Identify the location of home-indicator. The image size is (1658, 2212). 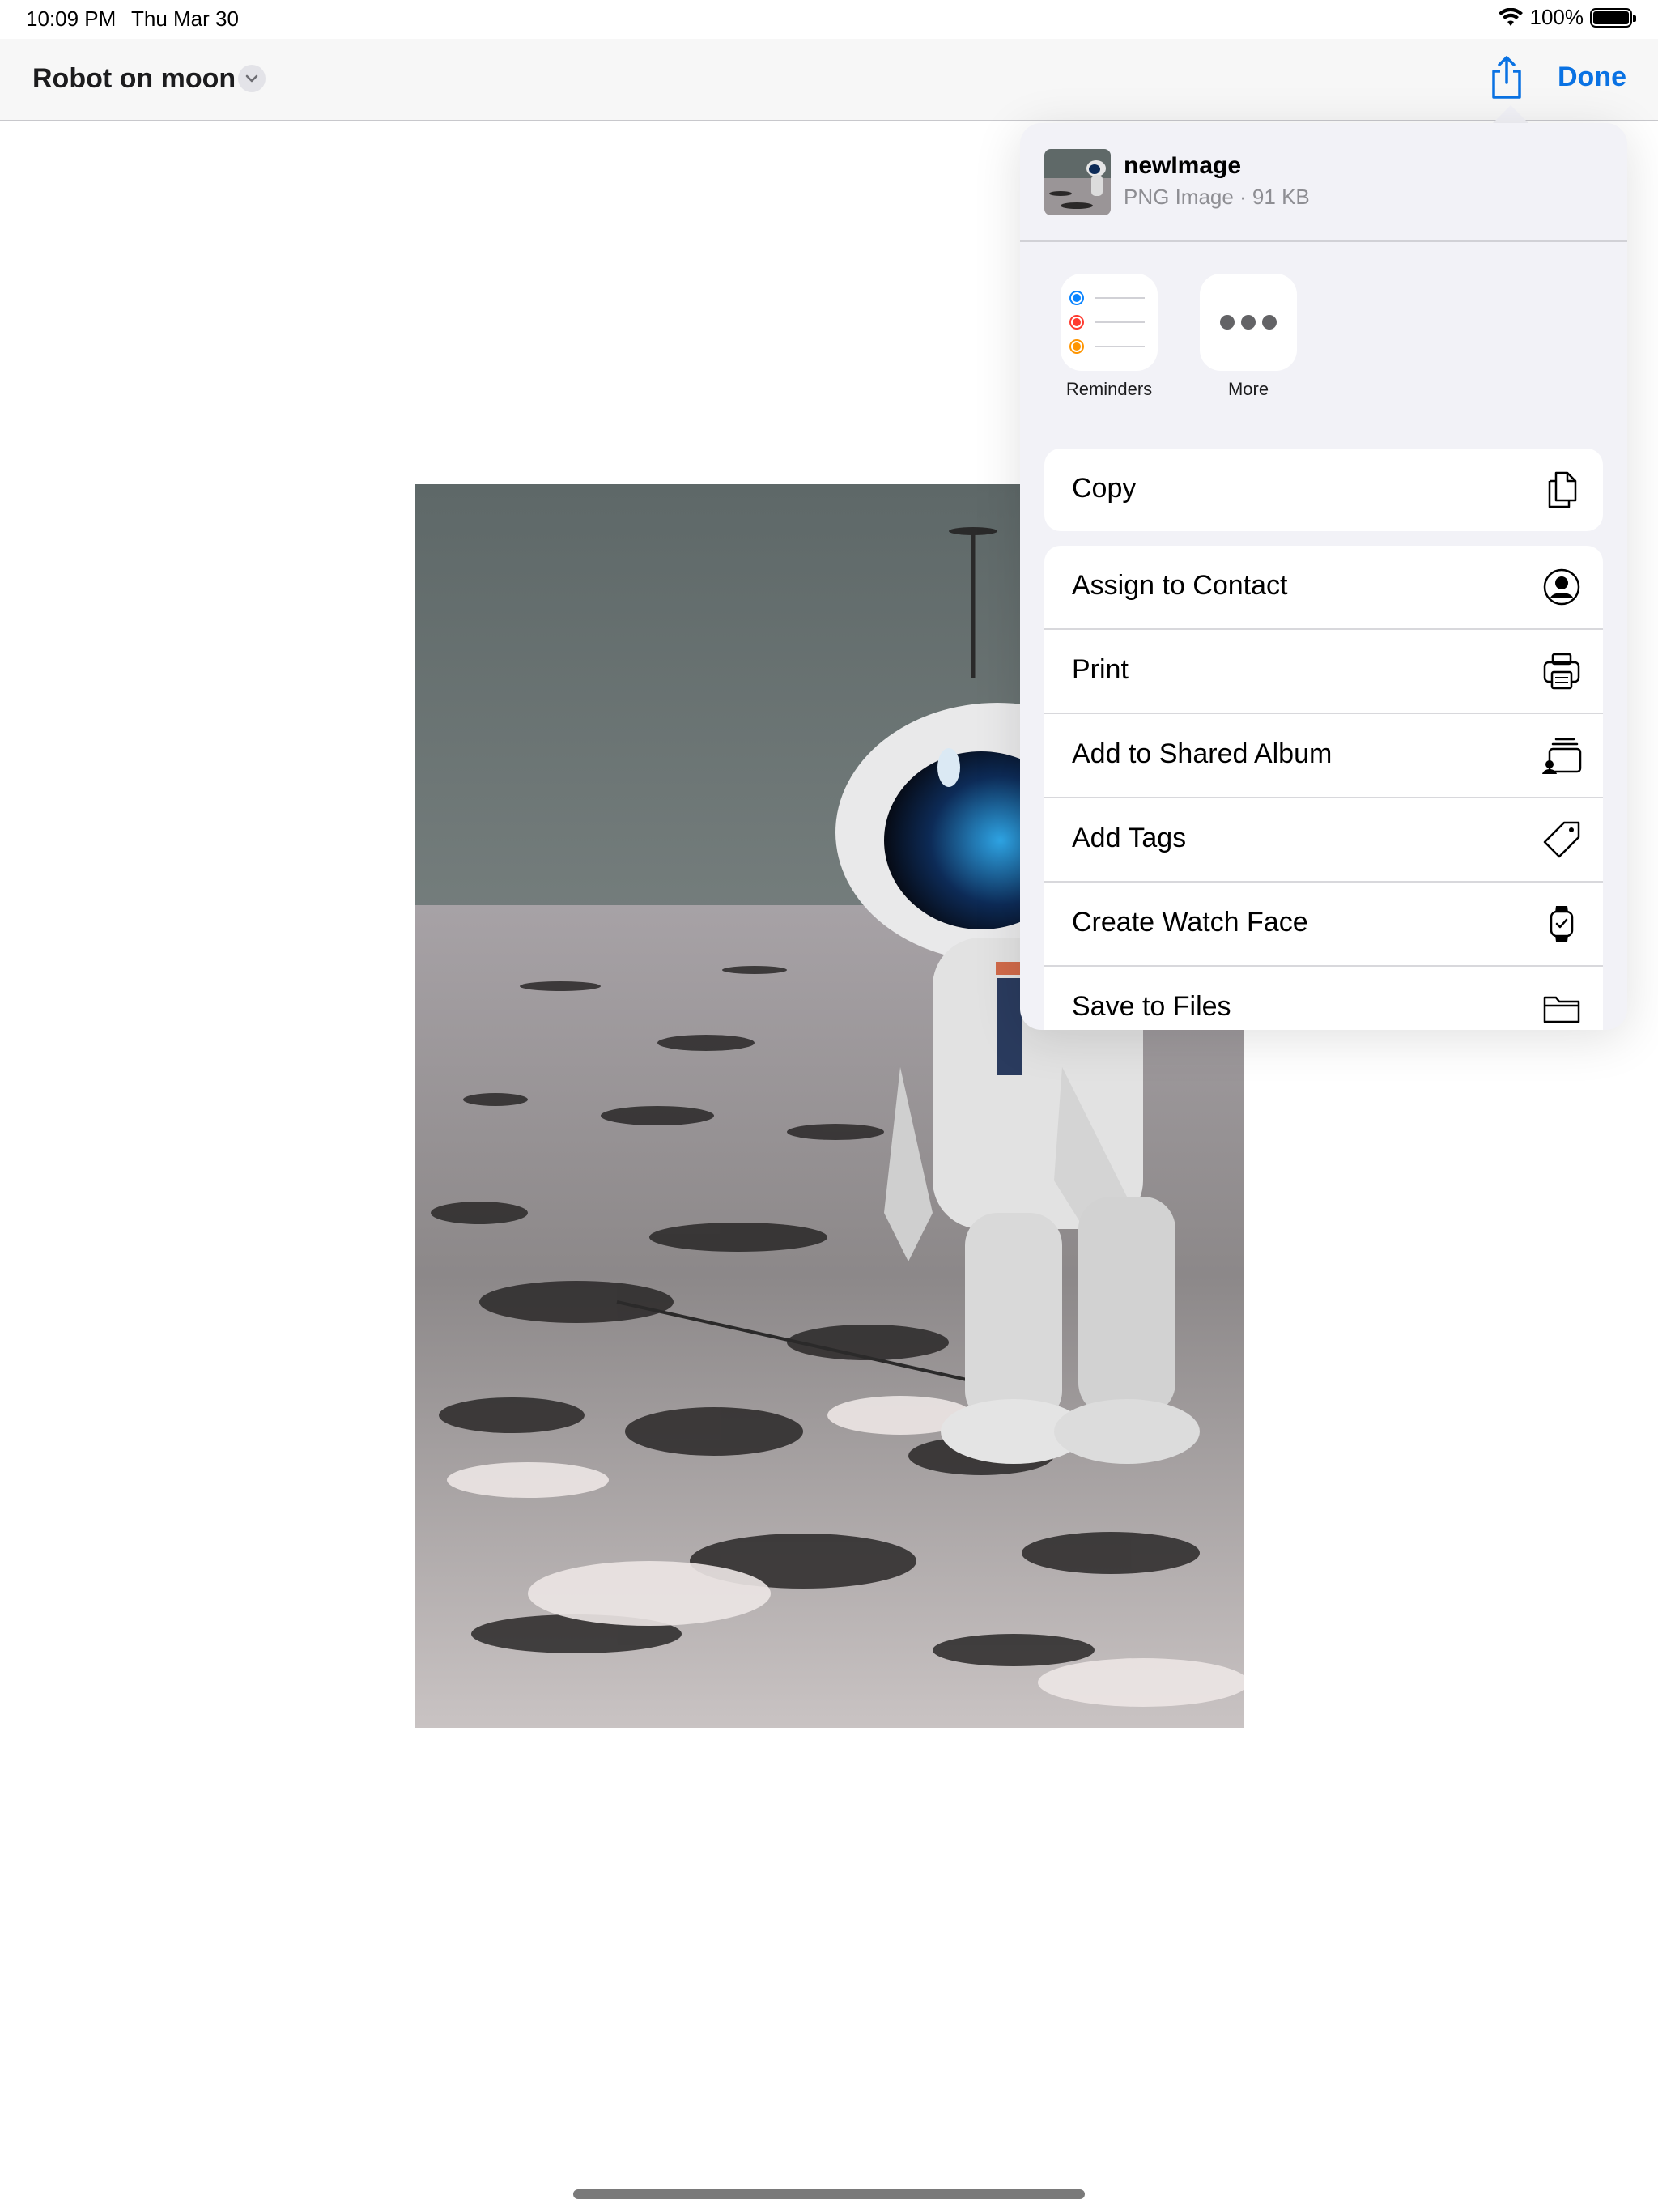
(829, 2194).